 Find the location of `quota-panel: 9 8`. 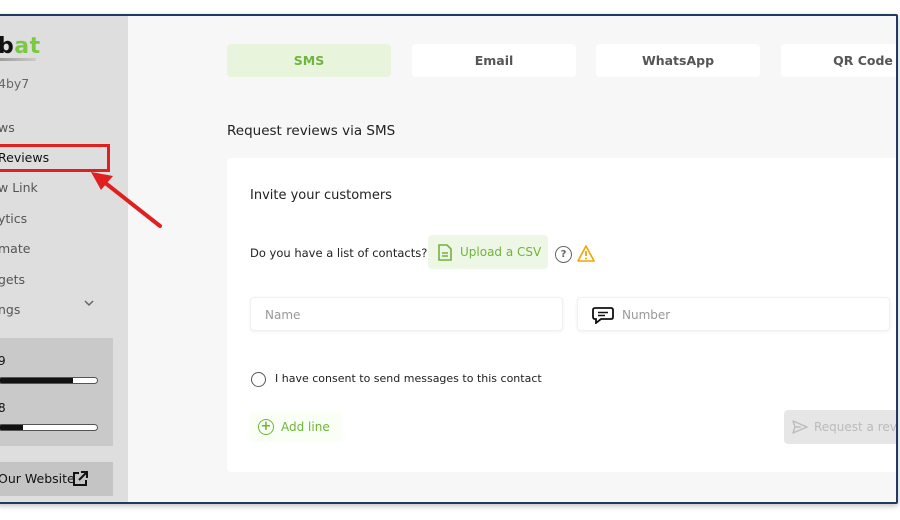

quota-panel: 9 8 is located at coordinates (56, 392).